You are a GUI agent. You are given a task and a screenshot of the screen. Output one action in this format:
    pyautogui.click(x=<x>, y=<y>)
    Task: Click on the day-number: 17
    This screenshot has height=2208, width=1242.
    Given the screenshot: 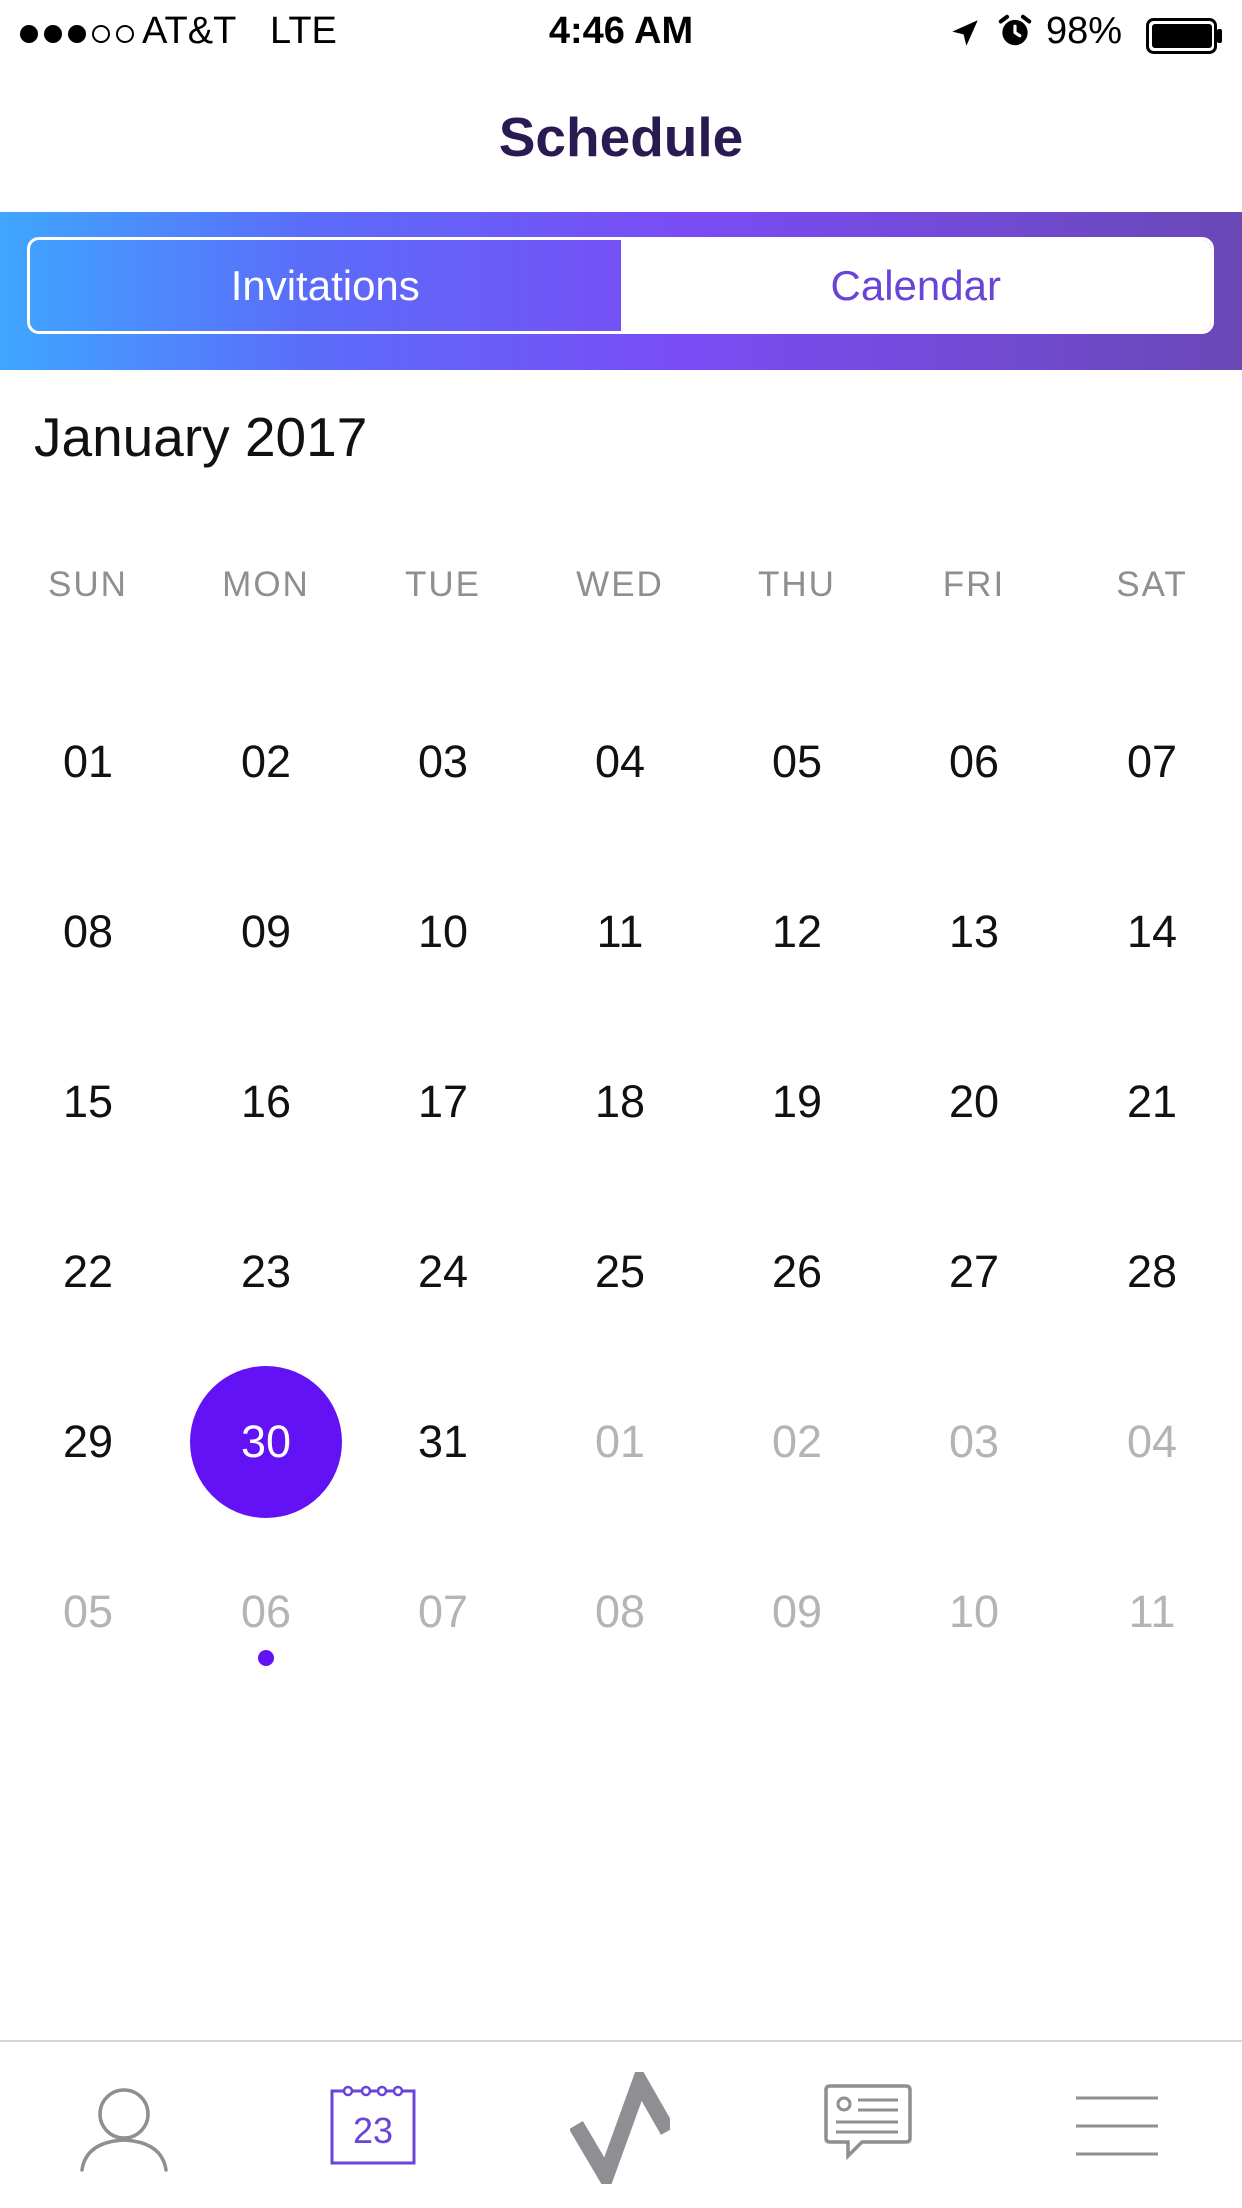 What is the action you would take?
    pyautogui.click(x=443, y=1101)
    